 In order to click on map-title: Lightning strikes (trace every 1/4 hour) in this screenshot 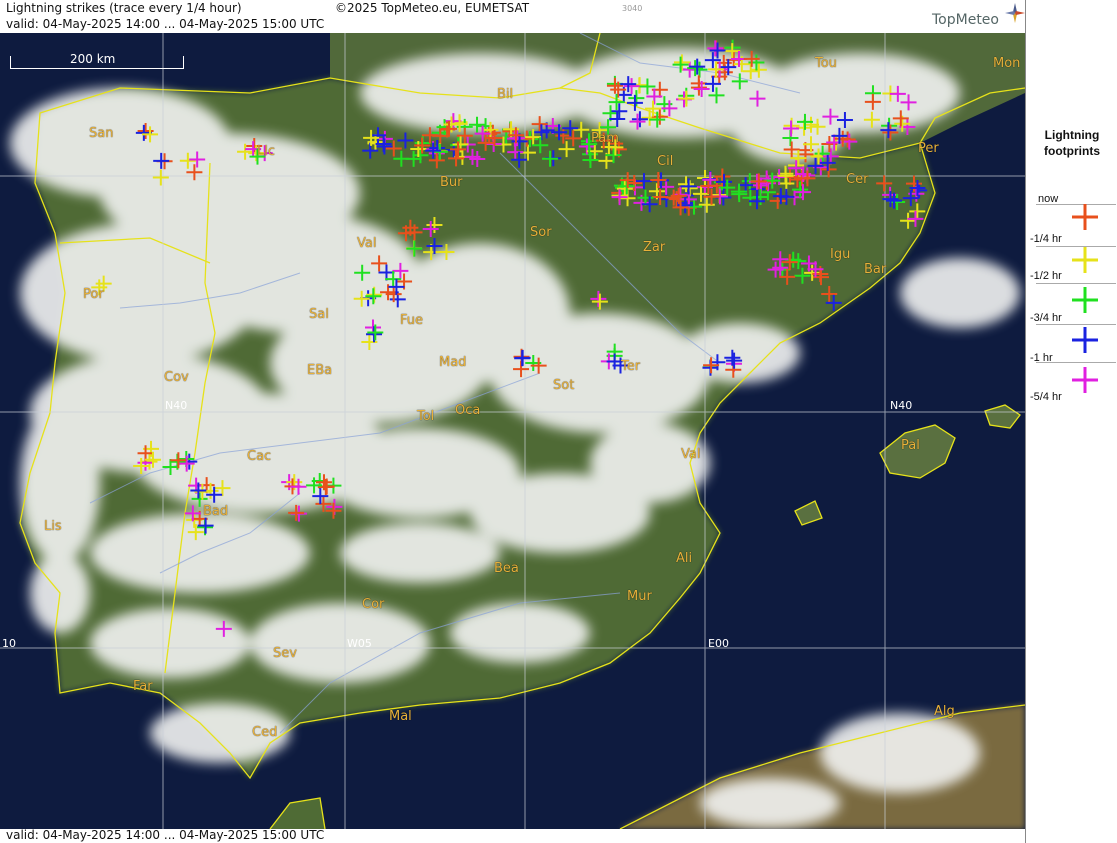, I will do `click(124, 8)`.